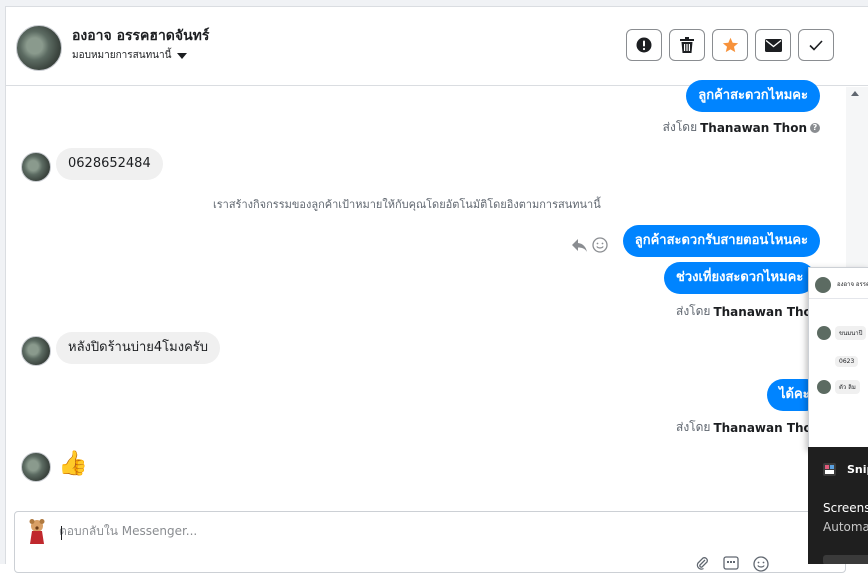 This screenshot has height=573, width=868. I want to click on top-frame, so click(436, 3).